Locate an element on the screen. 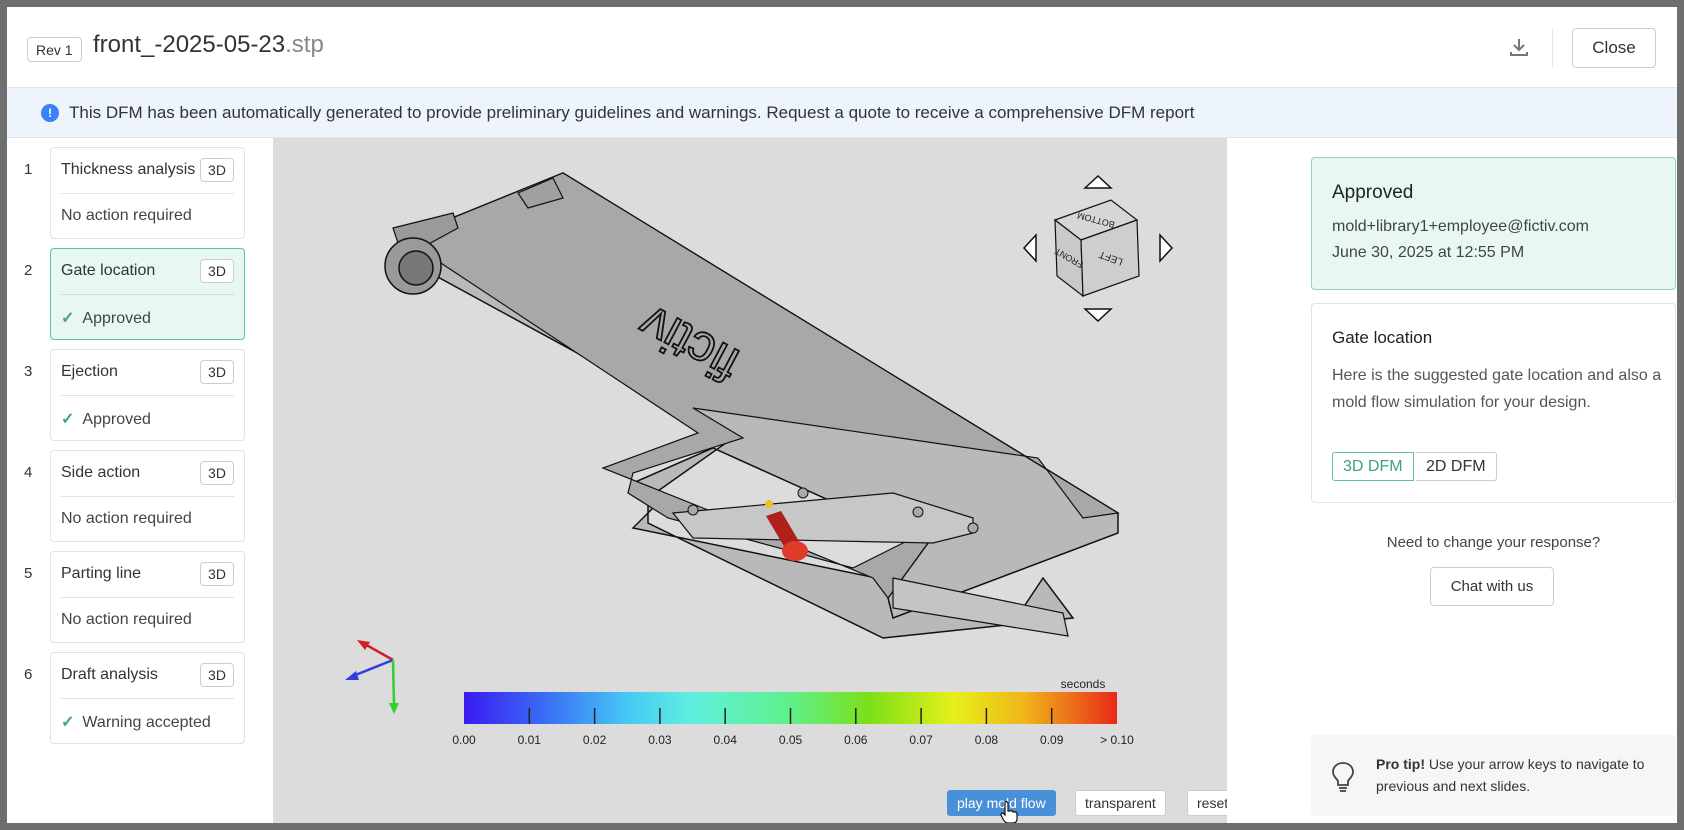  step-card-draft-analysis: Draft analysis 3D ✓ Warning accepted is located at coordinates (147, 698).